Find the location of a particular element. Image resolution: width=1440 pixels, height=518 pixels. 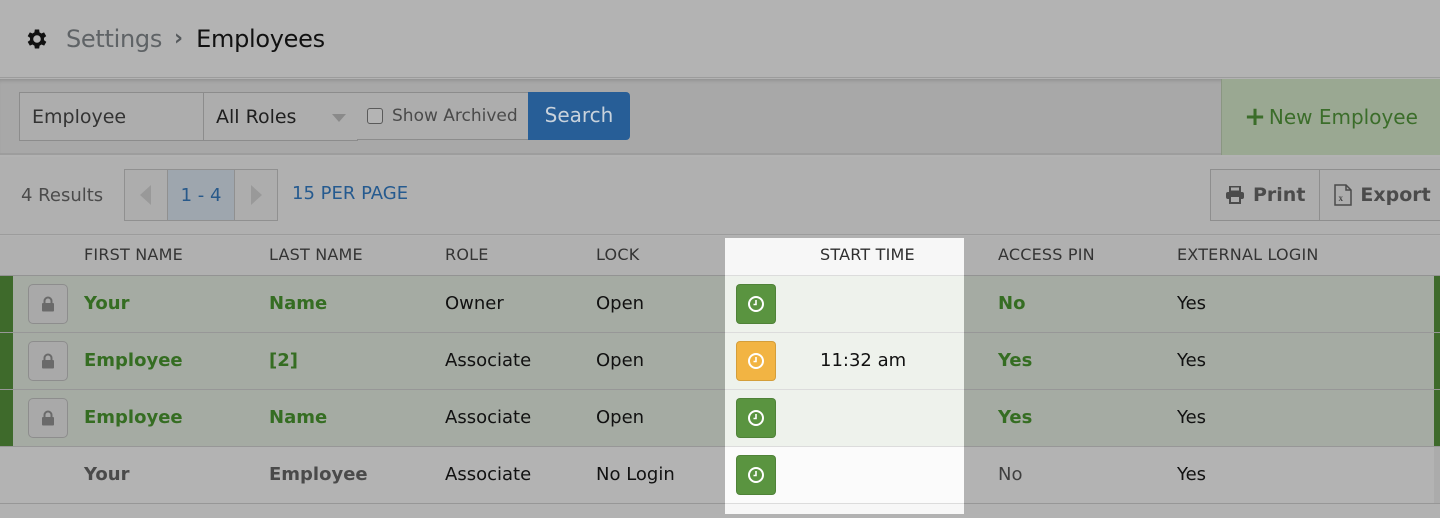

export-button: x Export is located at coordinates (1379, 195).